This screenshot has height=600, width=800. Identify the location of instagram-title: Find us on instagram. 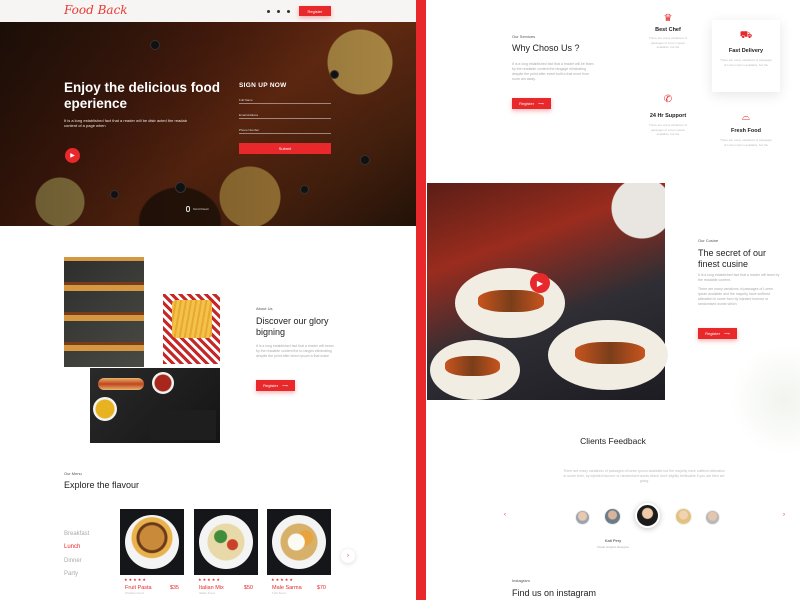
(554, 593).